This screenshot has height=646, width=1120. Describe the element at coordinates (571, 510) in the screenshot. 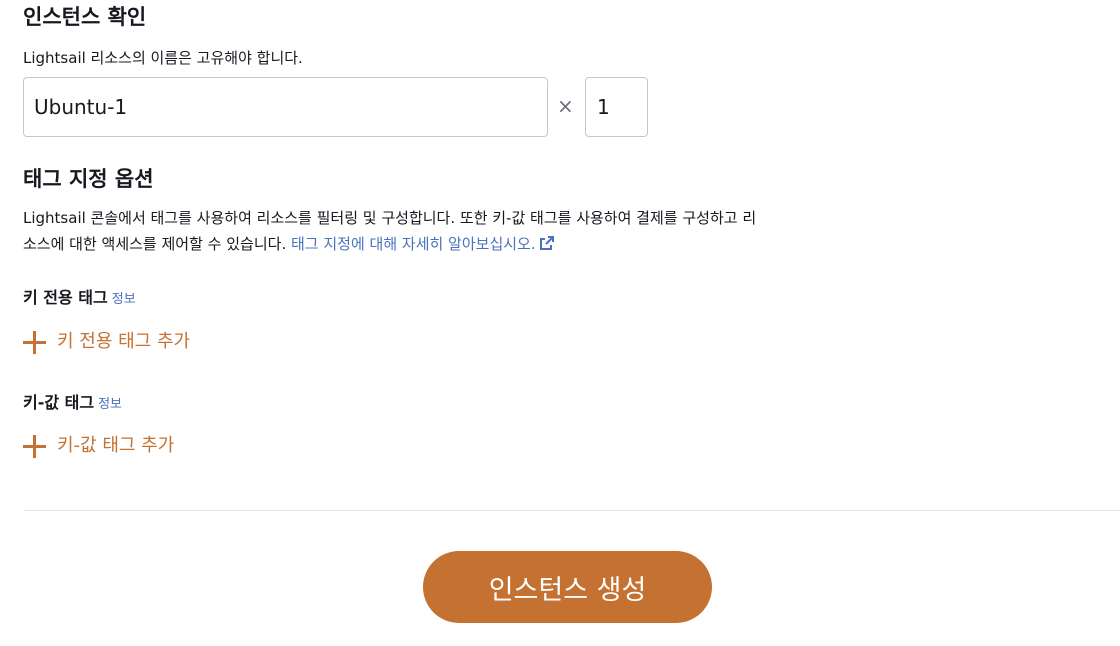

I see `section-divider` at that location.